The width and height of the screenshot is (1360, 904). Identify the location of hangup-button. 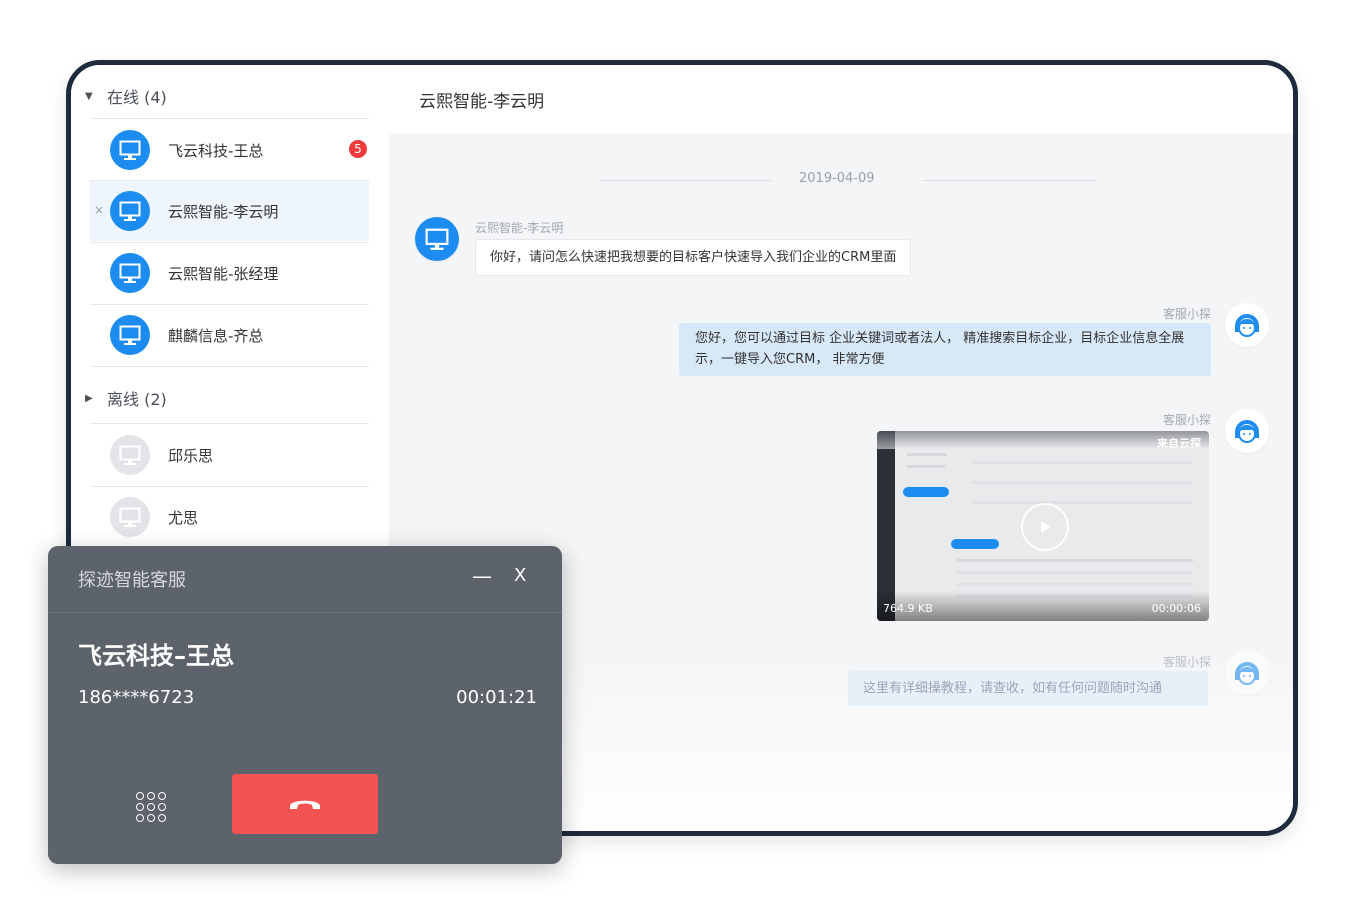
(305, 804).